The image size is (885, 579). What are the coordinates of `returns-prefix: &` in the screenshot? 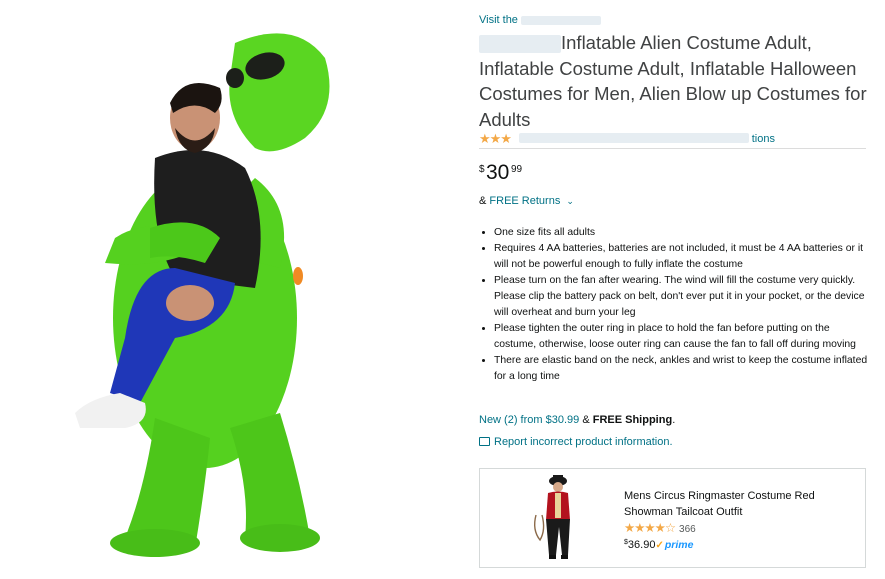 It's located at (483, 201).